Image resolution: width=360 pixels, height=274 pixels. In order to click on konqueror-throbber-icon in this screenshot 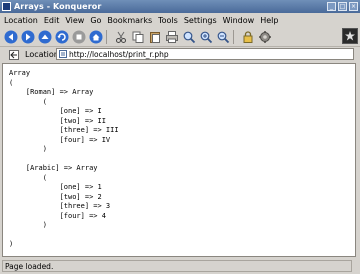, I will do `click(350, 36)`.